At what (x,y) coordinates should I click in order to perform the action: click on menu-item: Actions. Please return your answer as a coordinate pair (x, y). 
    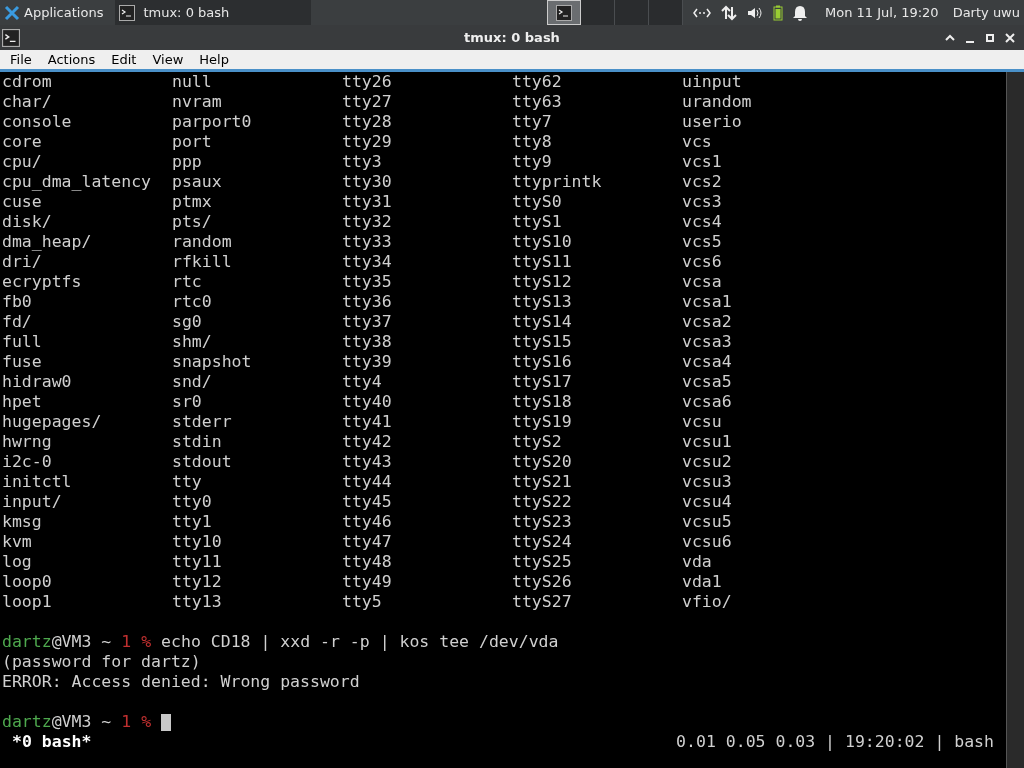
    Looking at the image, I should click on (71, 59).